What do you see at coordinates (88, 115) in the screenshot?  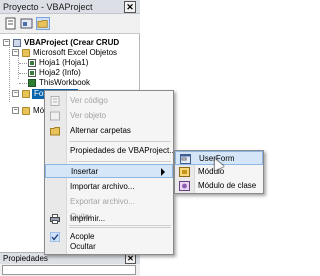 I see `menu-item-label: Ver objeto` at bounding box center [88, 115].